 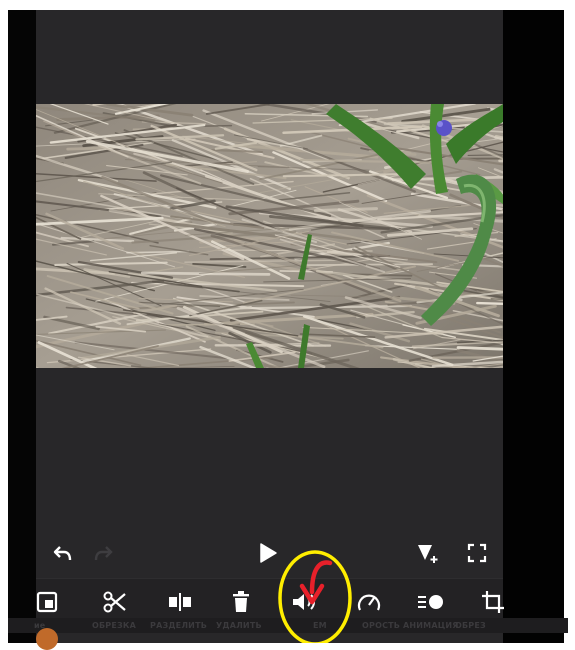 What do you see at coordinates (114, 625) in the screenshot?
I see `tool-label-trim: ОБРЕЗКА` at bounding box center [114, 625].